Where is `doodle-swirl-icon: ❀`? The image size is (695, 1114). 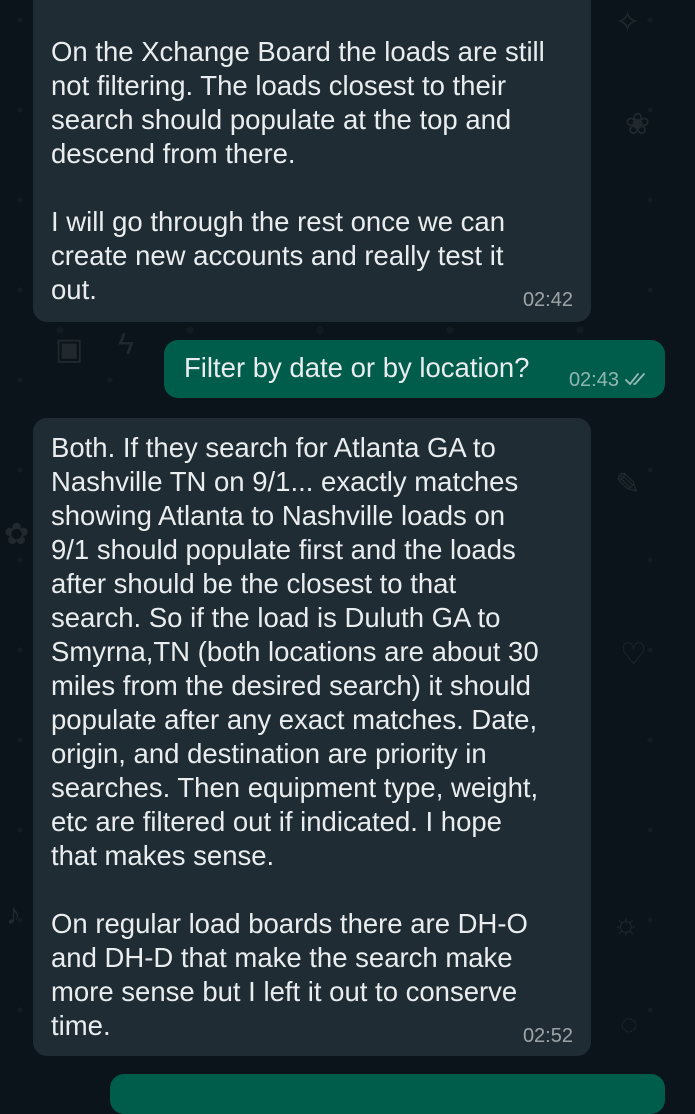 doodle-swirl-icon: ❀ is located at coordinates (638, 124).